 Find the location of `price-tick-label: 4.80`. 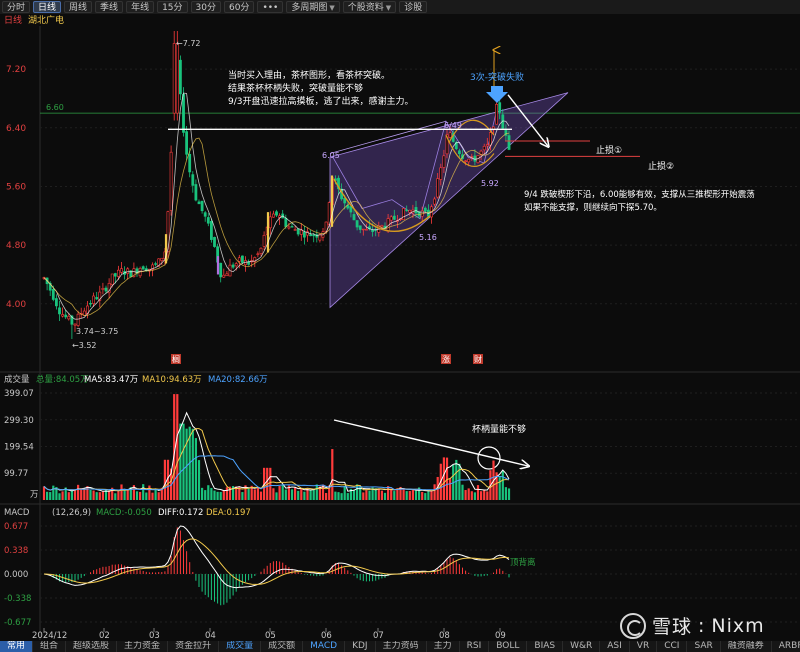

price-tick-label: 4.80 is located at coordinates (16, 246).